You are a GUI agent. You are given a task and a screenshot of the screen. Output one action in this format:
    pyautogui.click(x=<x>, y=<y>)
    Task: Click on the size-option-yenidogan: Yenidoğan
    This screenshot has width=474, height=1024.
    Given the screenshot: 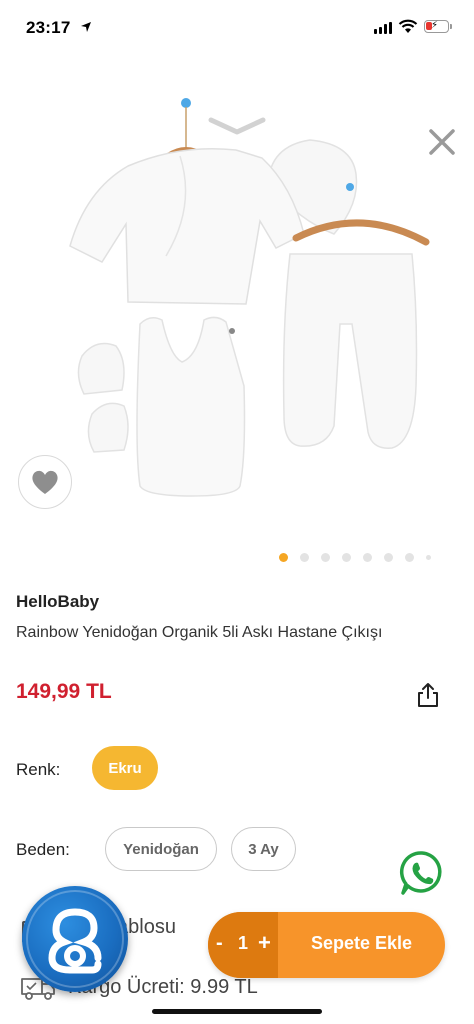 What is the action you would take?
    pyautogui.click(x=161, y=849)
    